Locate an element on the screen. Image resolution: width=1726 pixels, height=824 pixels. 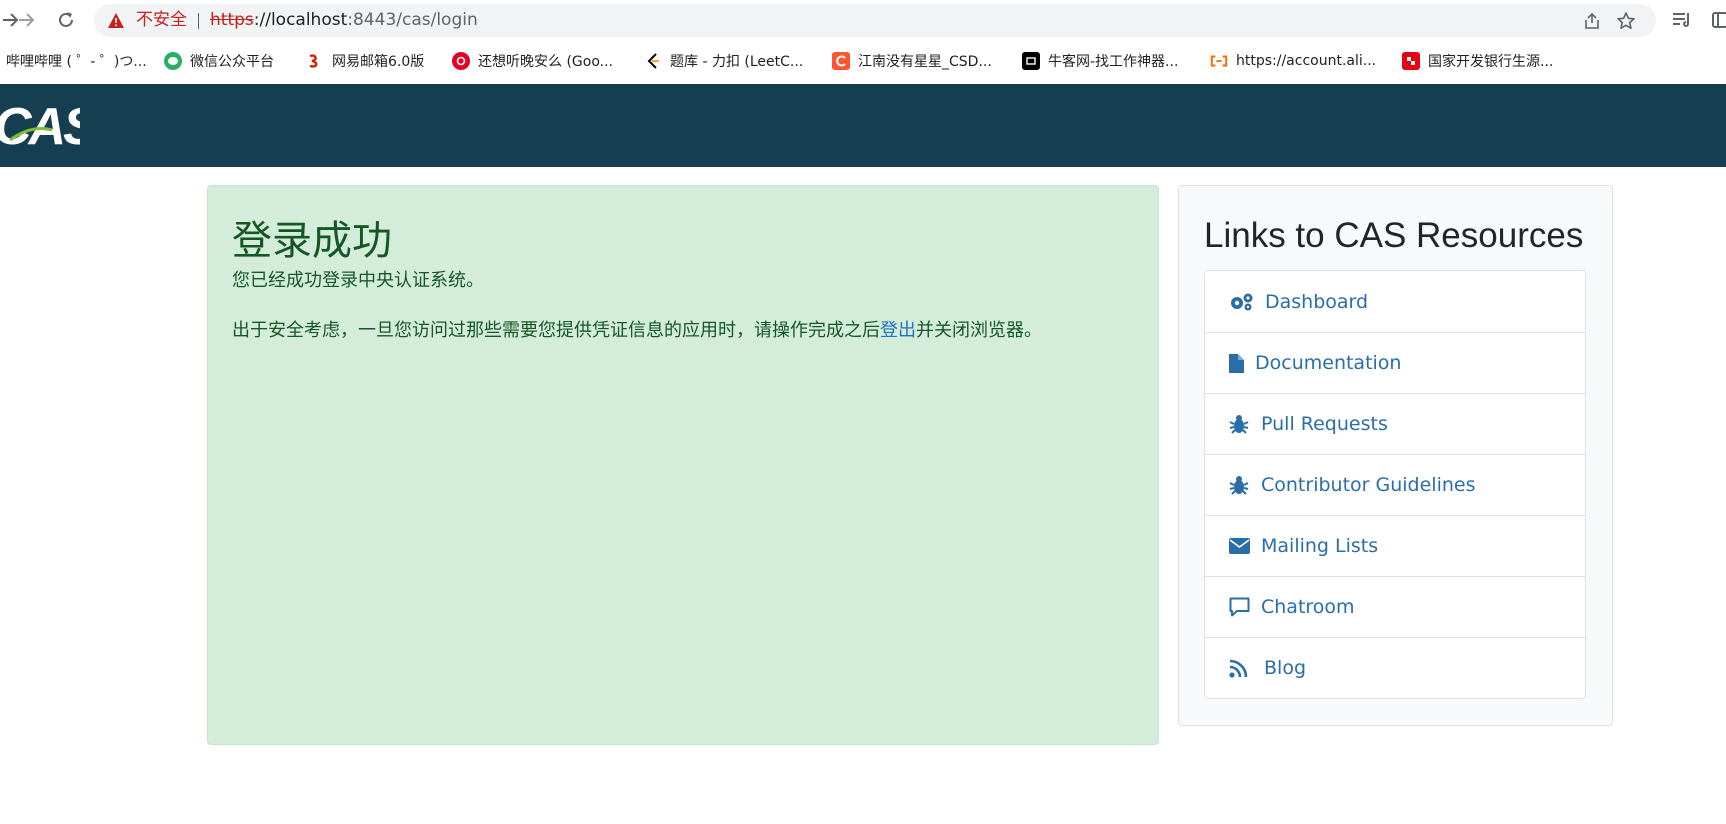
logout-link: 登出 is located at coordinates (898, 330).